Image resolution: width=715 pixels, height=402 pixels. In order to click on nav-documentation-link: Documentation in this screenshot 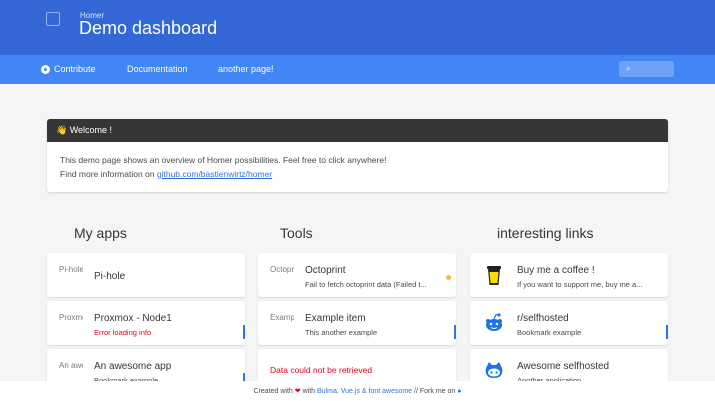, I will do `click(157, 69)`.